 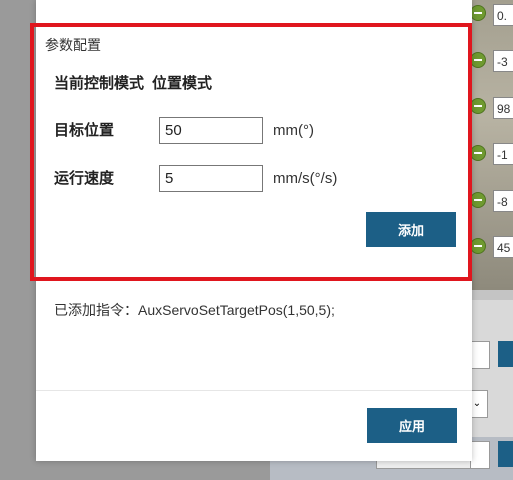 What do you see at coordinates (293, 130) in the screenshot?
I see `target-position-unit: mm(°)` at bounding box center [293, 130].